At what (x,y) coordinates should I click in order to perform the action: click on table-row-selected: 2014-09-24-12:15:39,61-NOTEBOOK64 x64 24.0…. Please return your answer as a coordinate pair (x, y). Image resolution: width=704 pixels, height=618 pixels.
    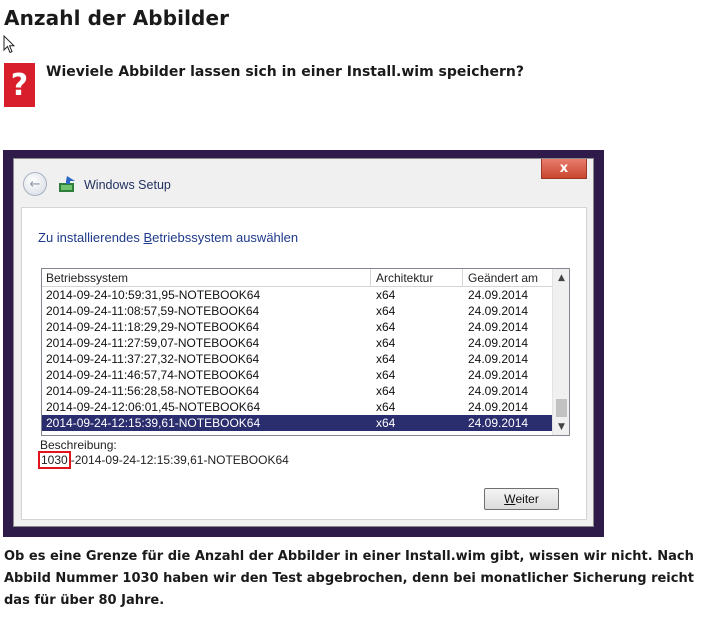
    Looking at the image, I should click on (297, 423).